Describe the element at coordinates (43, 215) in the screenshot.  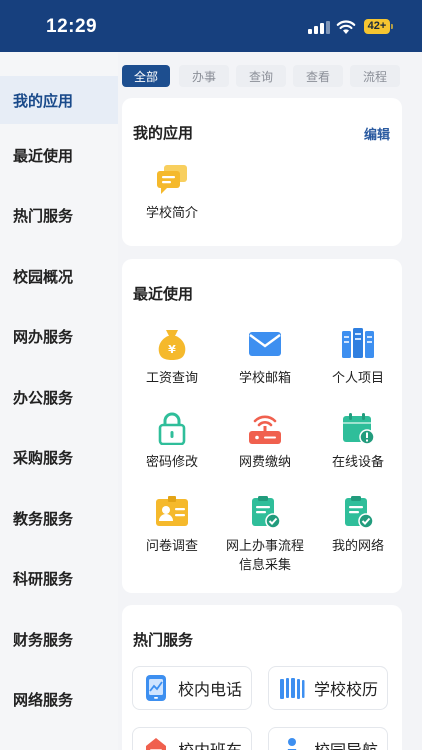
I see `sidebar-item-label: 热门服务` at that location.